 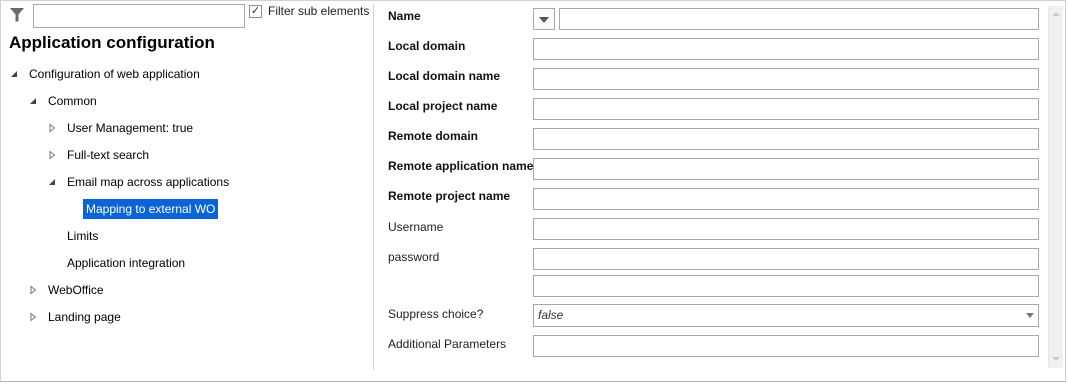 I want to click on username-field, so click(x=786, y=229).